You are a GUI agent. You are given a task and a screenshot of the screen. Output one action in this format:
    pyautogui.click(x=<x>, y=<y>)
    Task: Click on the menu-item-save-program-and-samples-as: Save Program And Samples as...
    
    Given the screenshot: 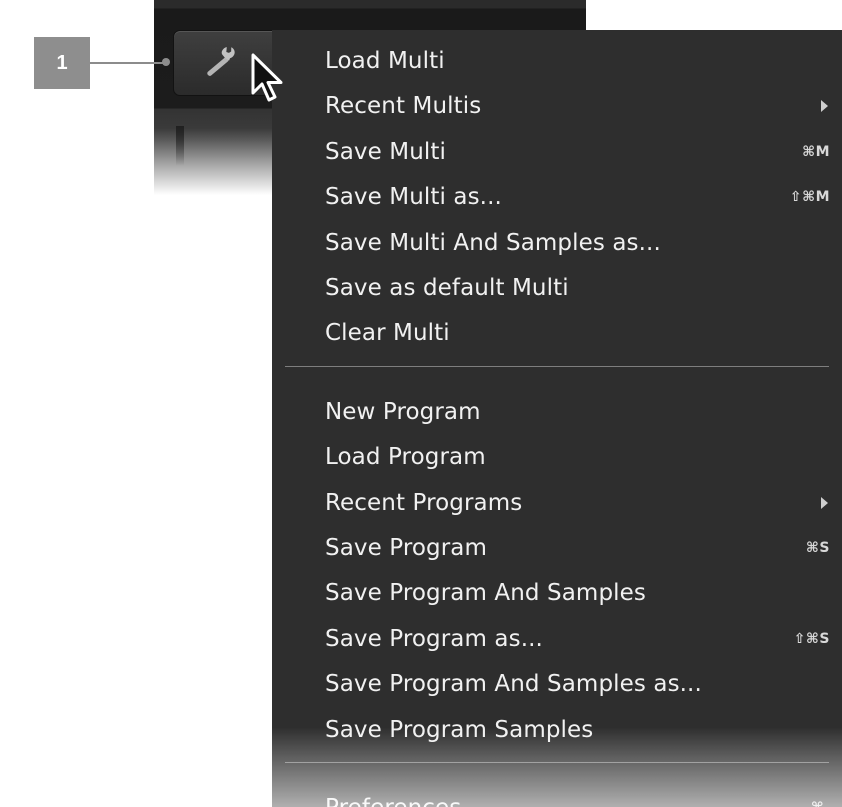 What is the action you would take?
    pyautogui.click(x=577, y=684)
    